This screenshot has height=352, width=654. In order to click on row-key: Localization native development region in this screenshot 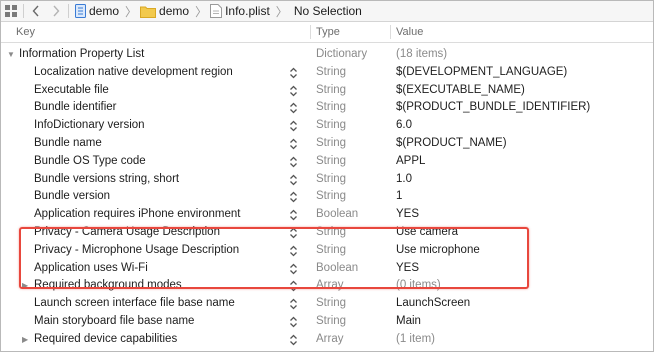, I will do `click(133, 73)`.